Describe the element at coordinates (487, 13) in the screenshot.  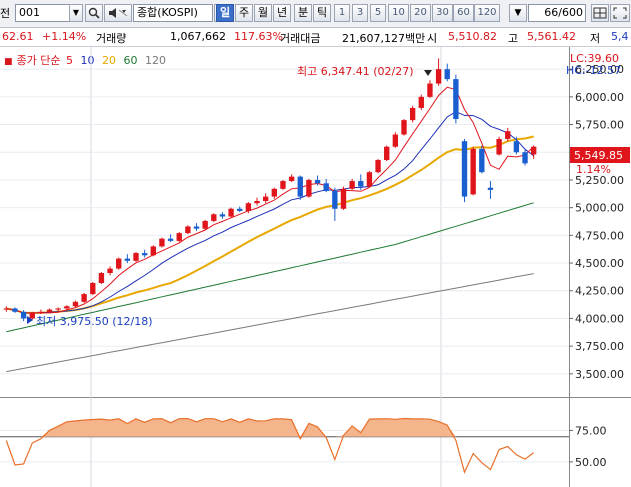
I see `interval-120-button: 120` at that location.